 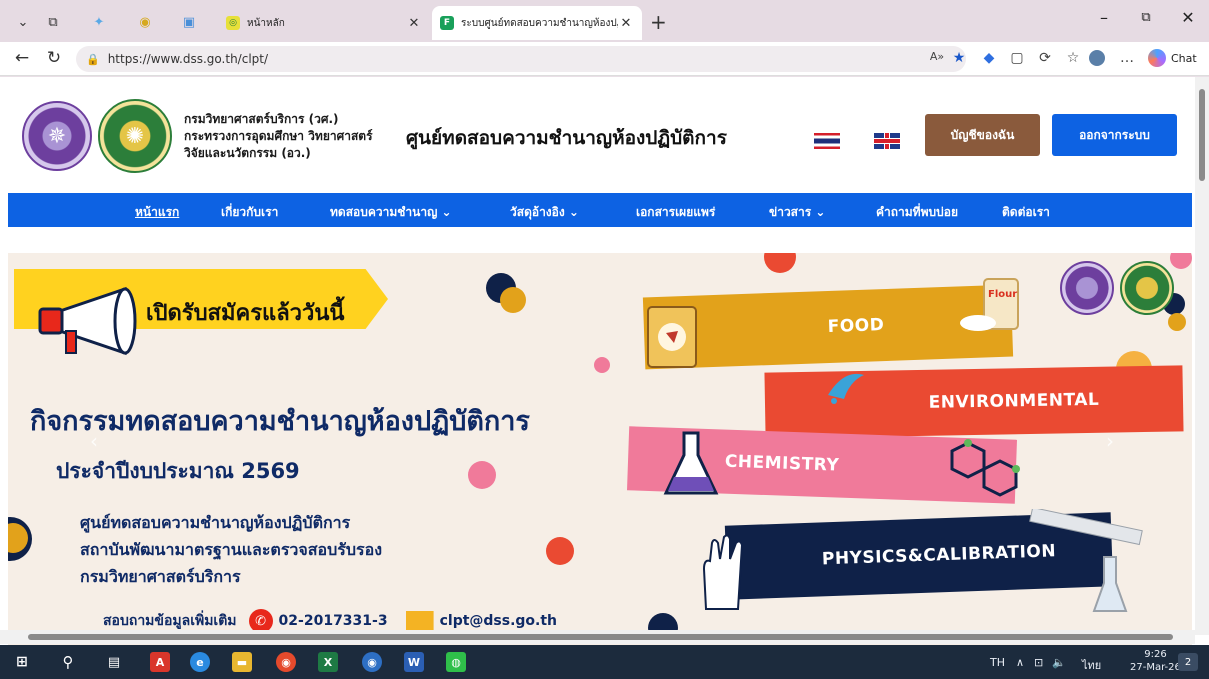 What do you see at coordinates (247, 153) in the screenshot?
I see `dept-line-3: วิจัยและนวัตกรรม (อว.)` at bounding box center [247, 153].